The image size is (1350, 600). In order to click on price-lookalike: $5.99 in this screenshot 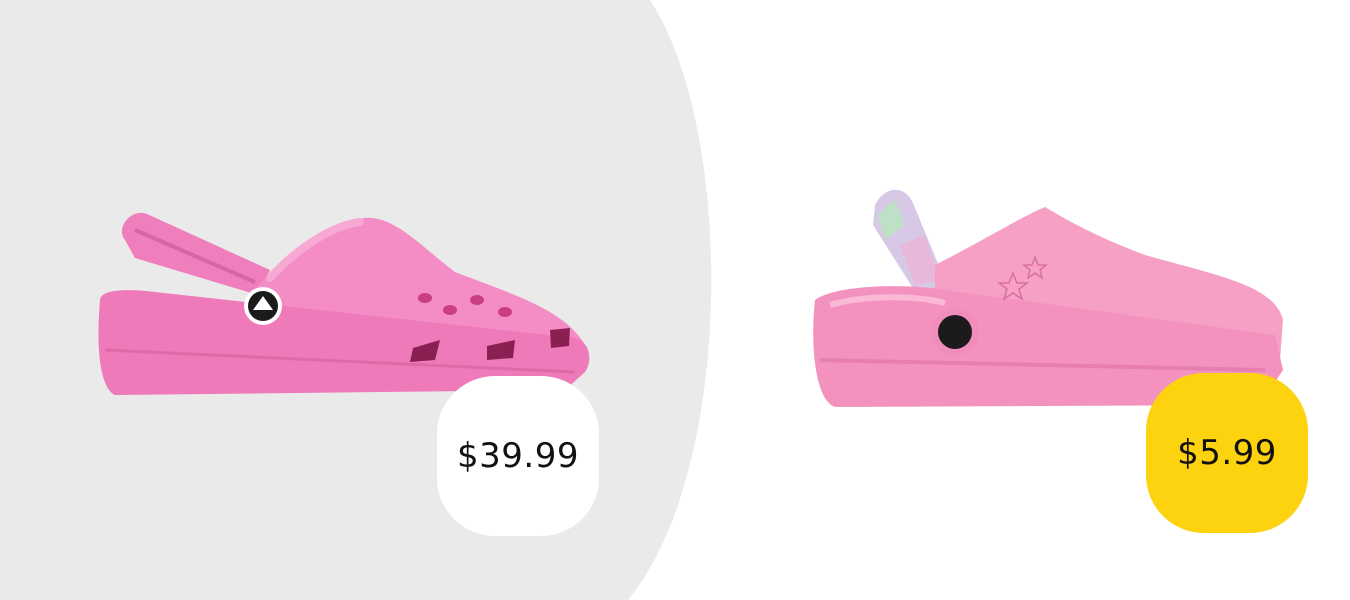, I will do `click(1227, 453)`.